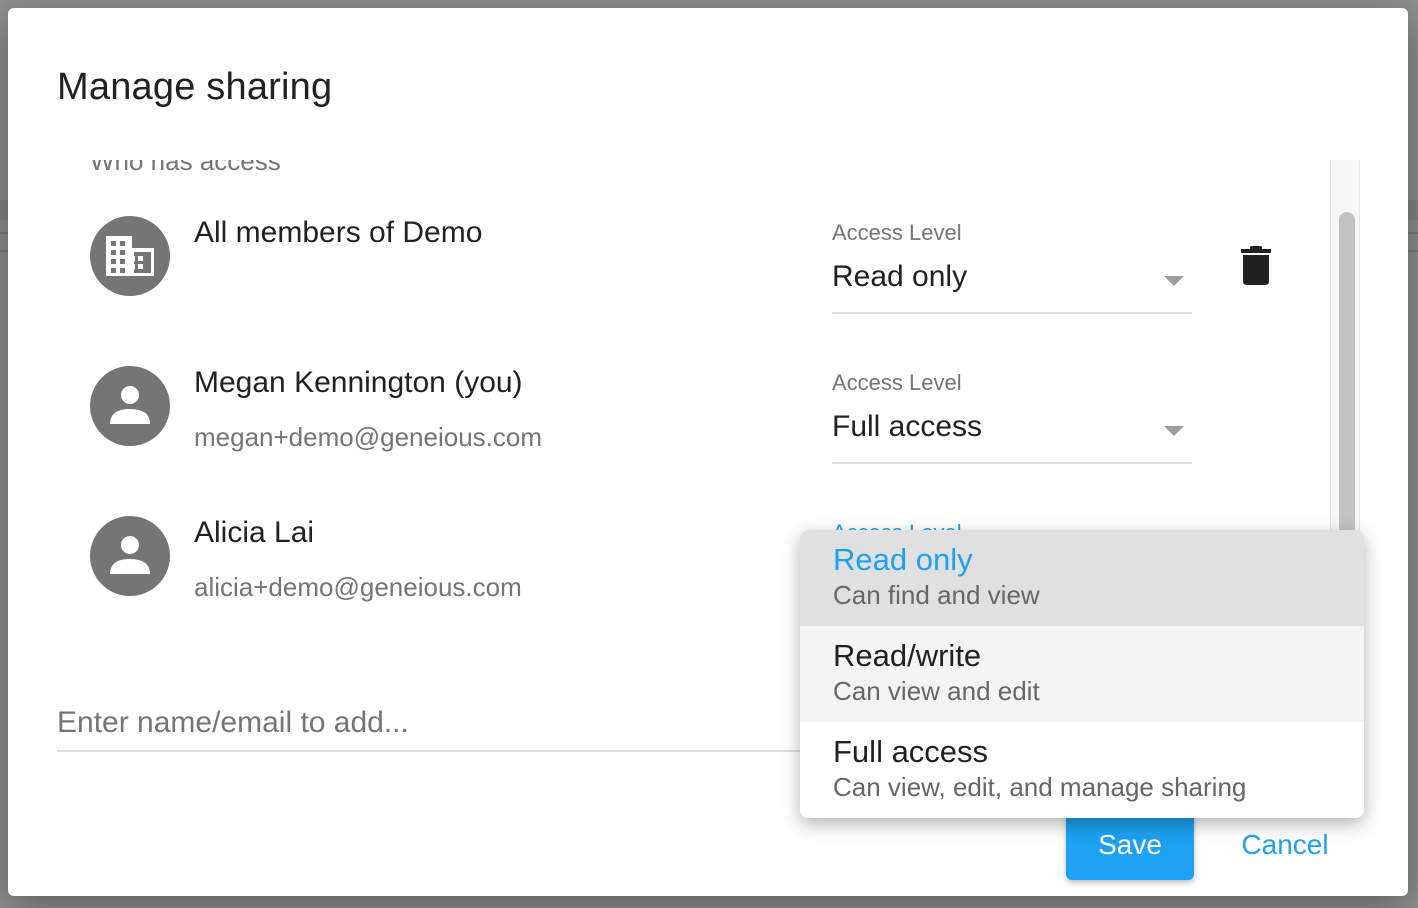 Image resolution: width=1418 pixels, height=908 pixels. I want to click on building-icon, so click(130, 256).